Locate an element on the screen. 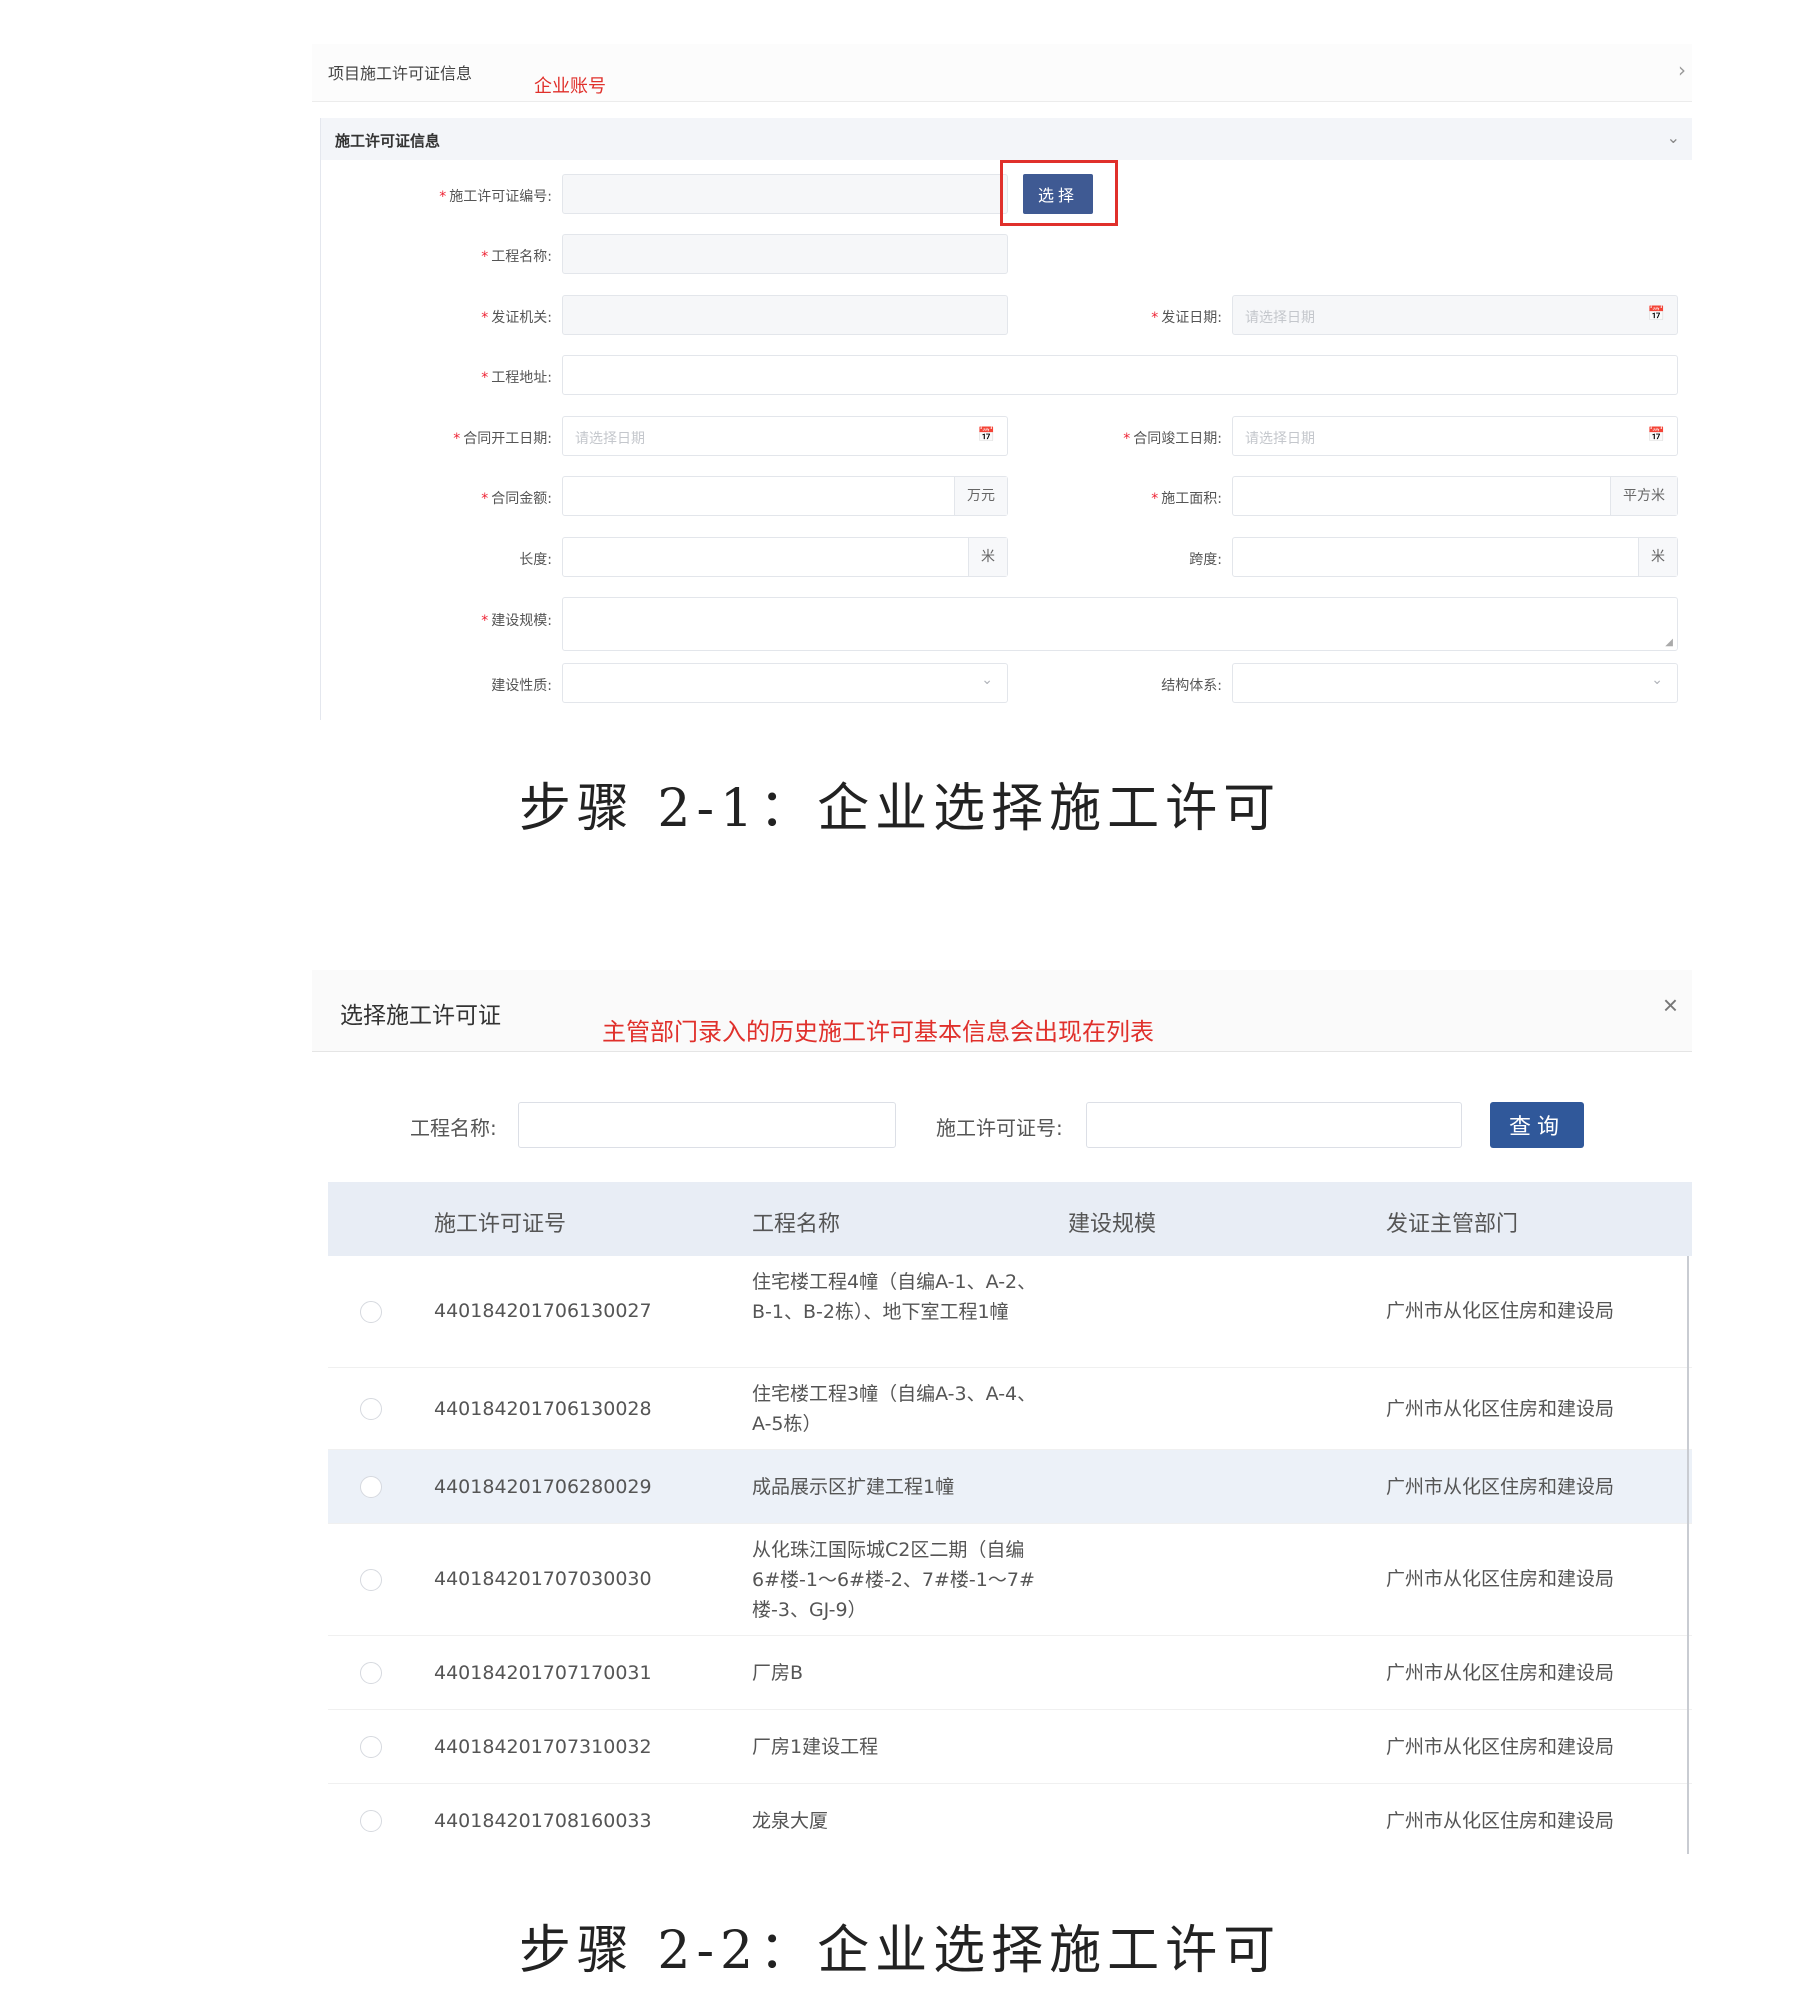 The image size is (1800, 2012). permit-no-label: * 施工许可证编号: is located at coordinates (495, 197).